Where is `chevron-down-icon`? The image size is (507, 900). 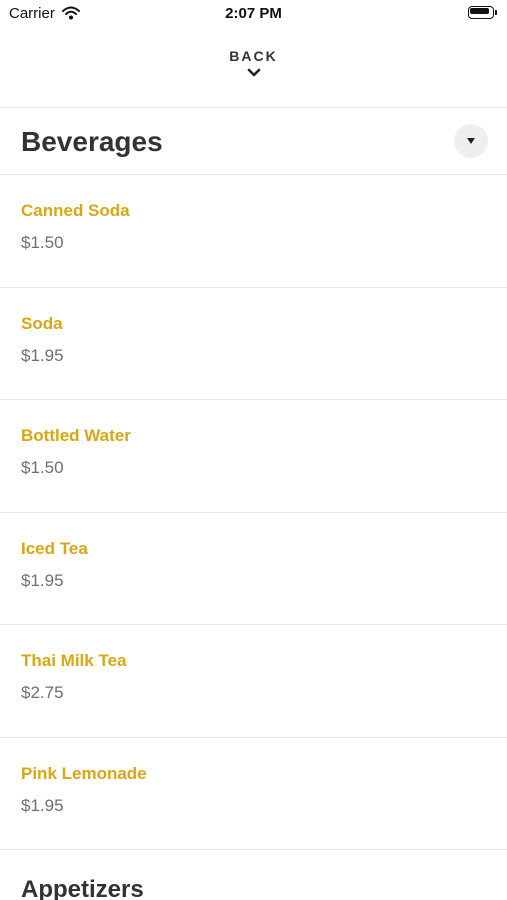 chevron-down-icon is located at coordinates (253, 72).